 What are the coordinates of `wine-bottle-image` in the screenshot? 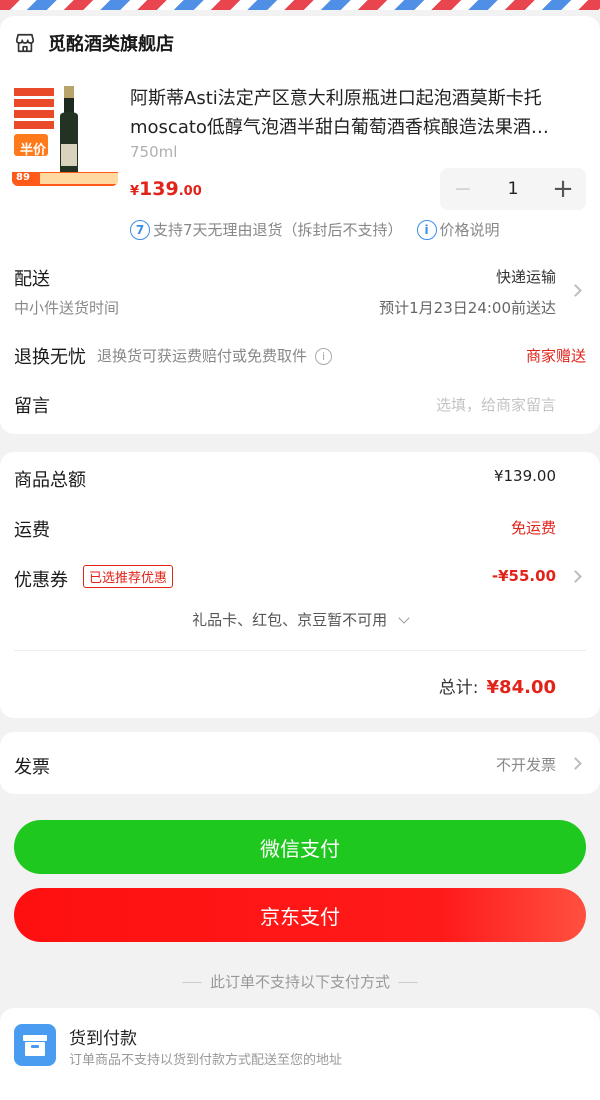 It's located at (65, 136).